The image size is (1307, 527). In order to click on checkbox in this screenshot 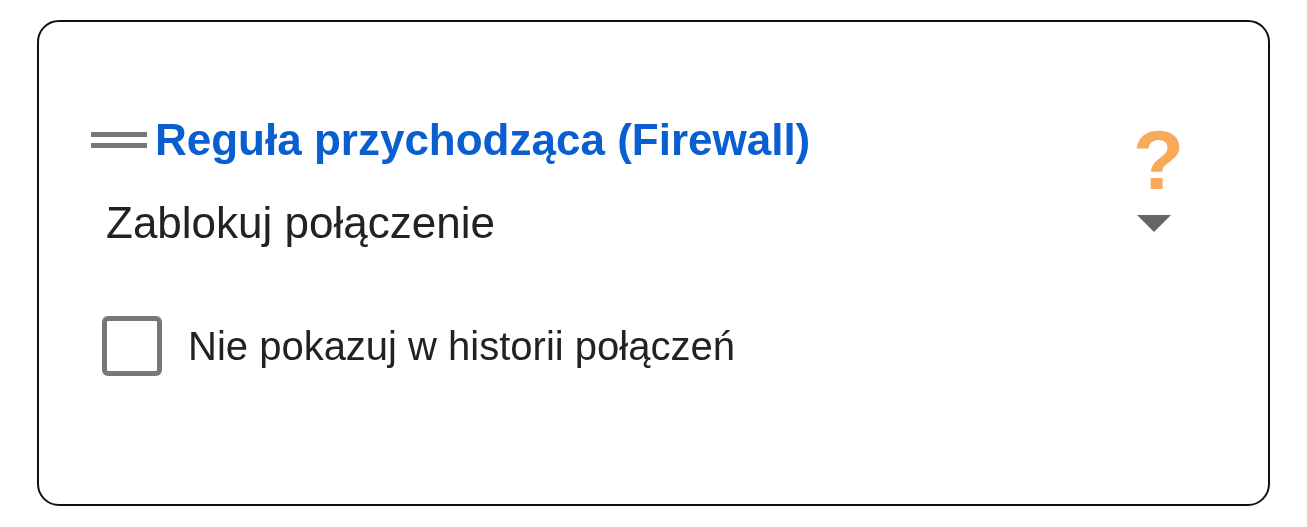, I will do `click(132, 346)`.